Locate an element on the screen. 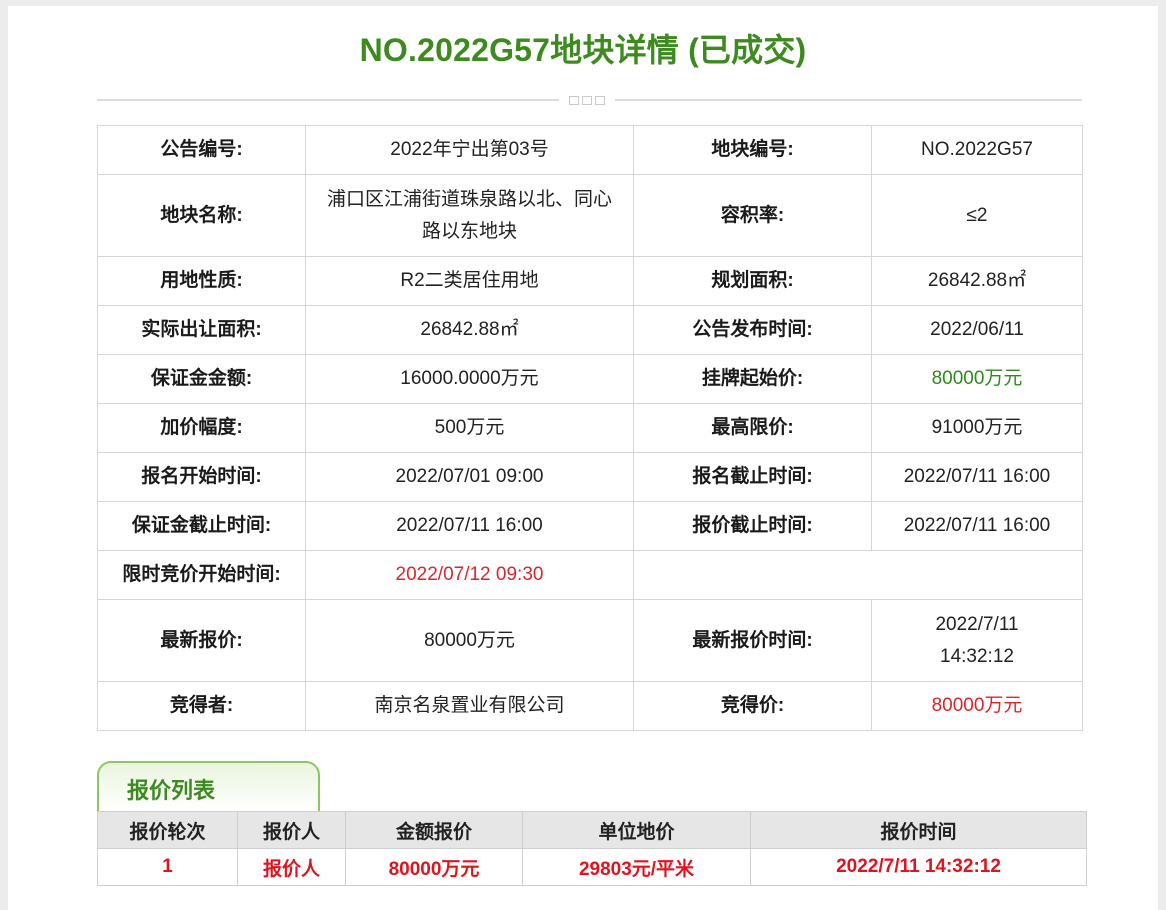  winner-label: 竞得者: is located at coordinates (201, 706).